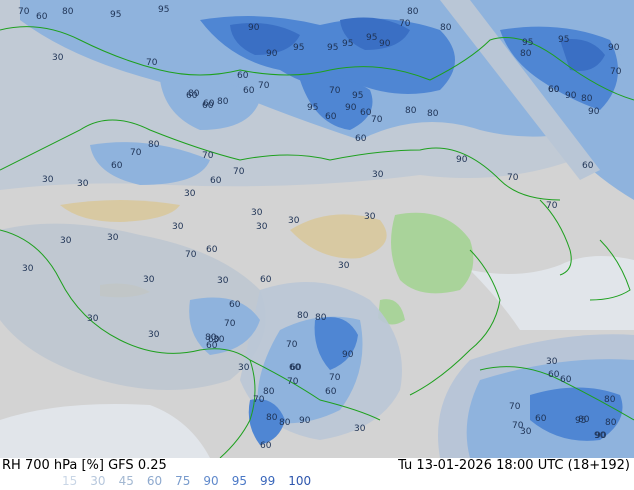  What do you see at coordinates (126, 481) in the screenshot?
I see `legend-value-45: 45` at bounding box center [126, 481].